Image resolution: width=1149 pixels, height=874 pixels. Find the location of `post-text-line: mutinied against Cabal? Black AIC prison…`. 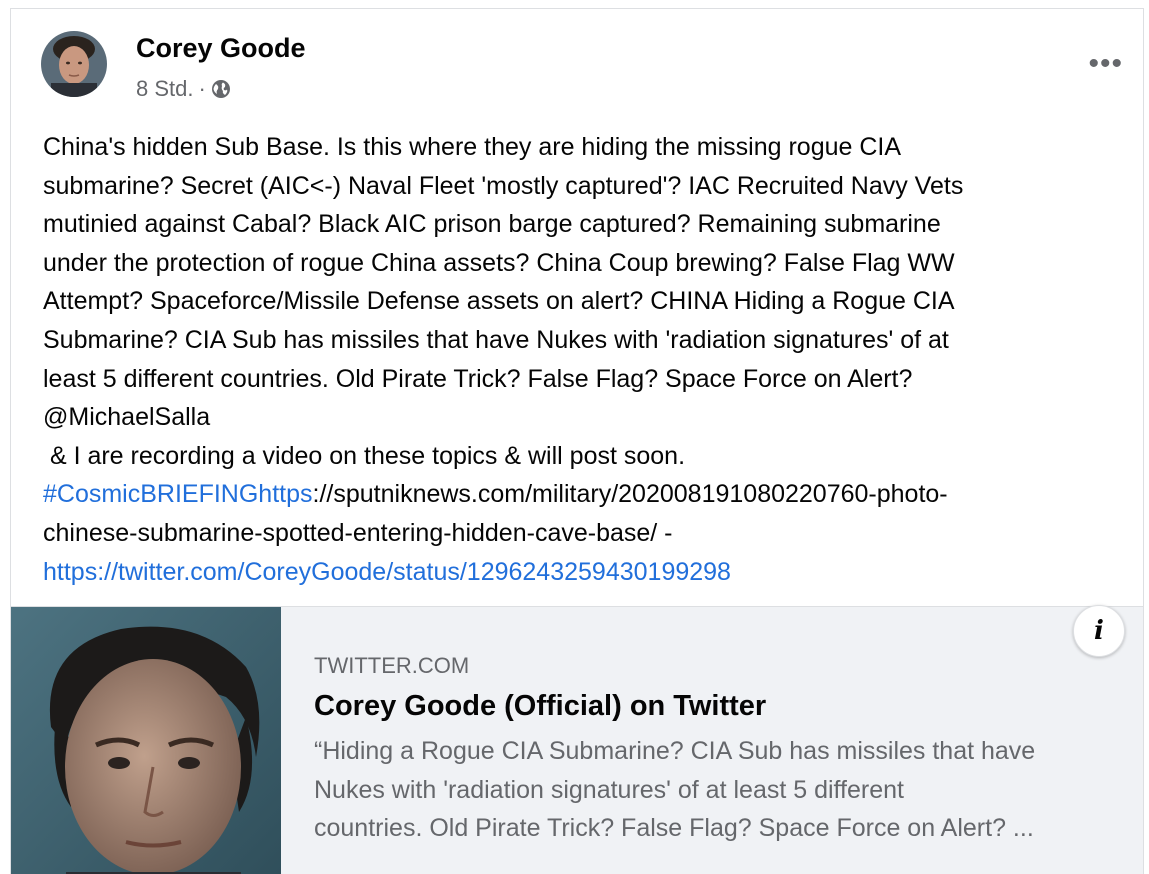

post-text-line: mutinied against Cabal? Black AIC prison… is located at coordinates (492, 224).